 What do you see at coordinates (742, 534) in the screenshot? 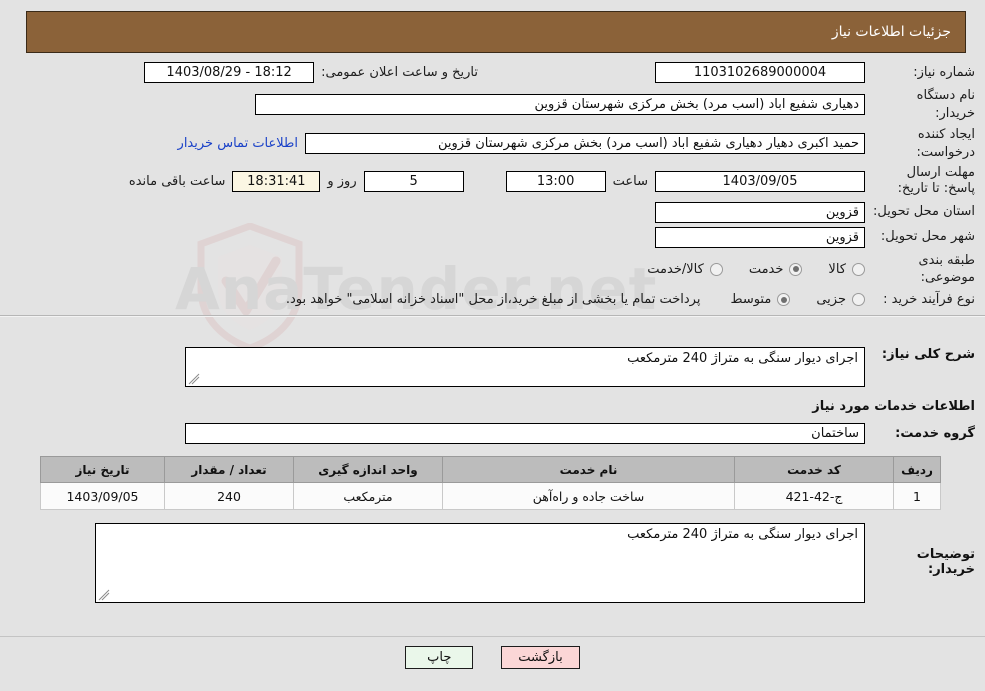
I see `buyer-notes-value: اجرای دیوار سنگی به متراژ 240 مترمکعب` at bounding box center [742, 534].